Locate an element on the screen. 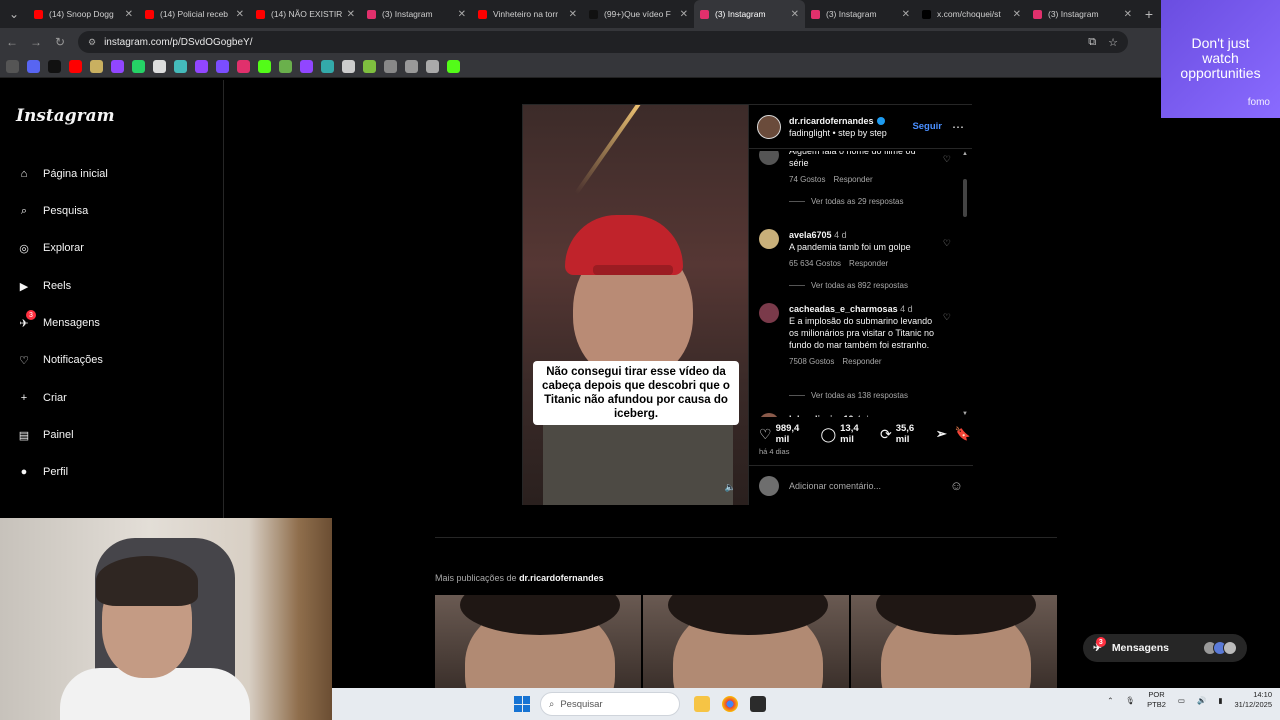 This screenshot has height=720, width=1280. audio-label: fadinglight • step by step is located at coordinates (838, 133).